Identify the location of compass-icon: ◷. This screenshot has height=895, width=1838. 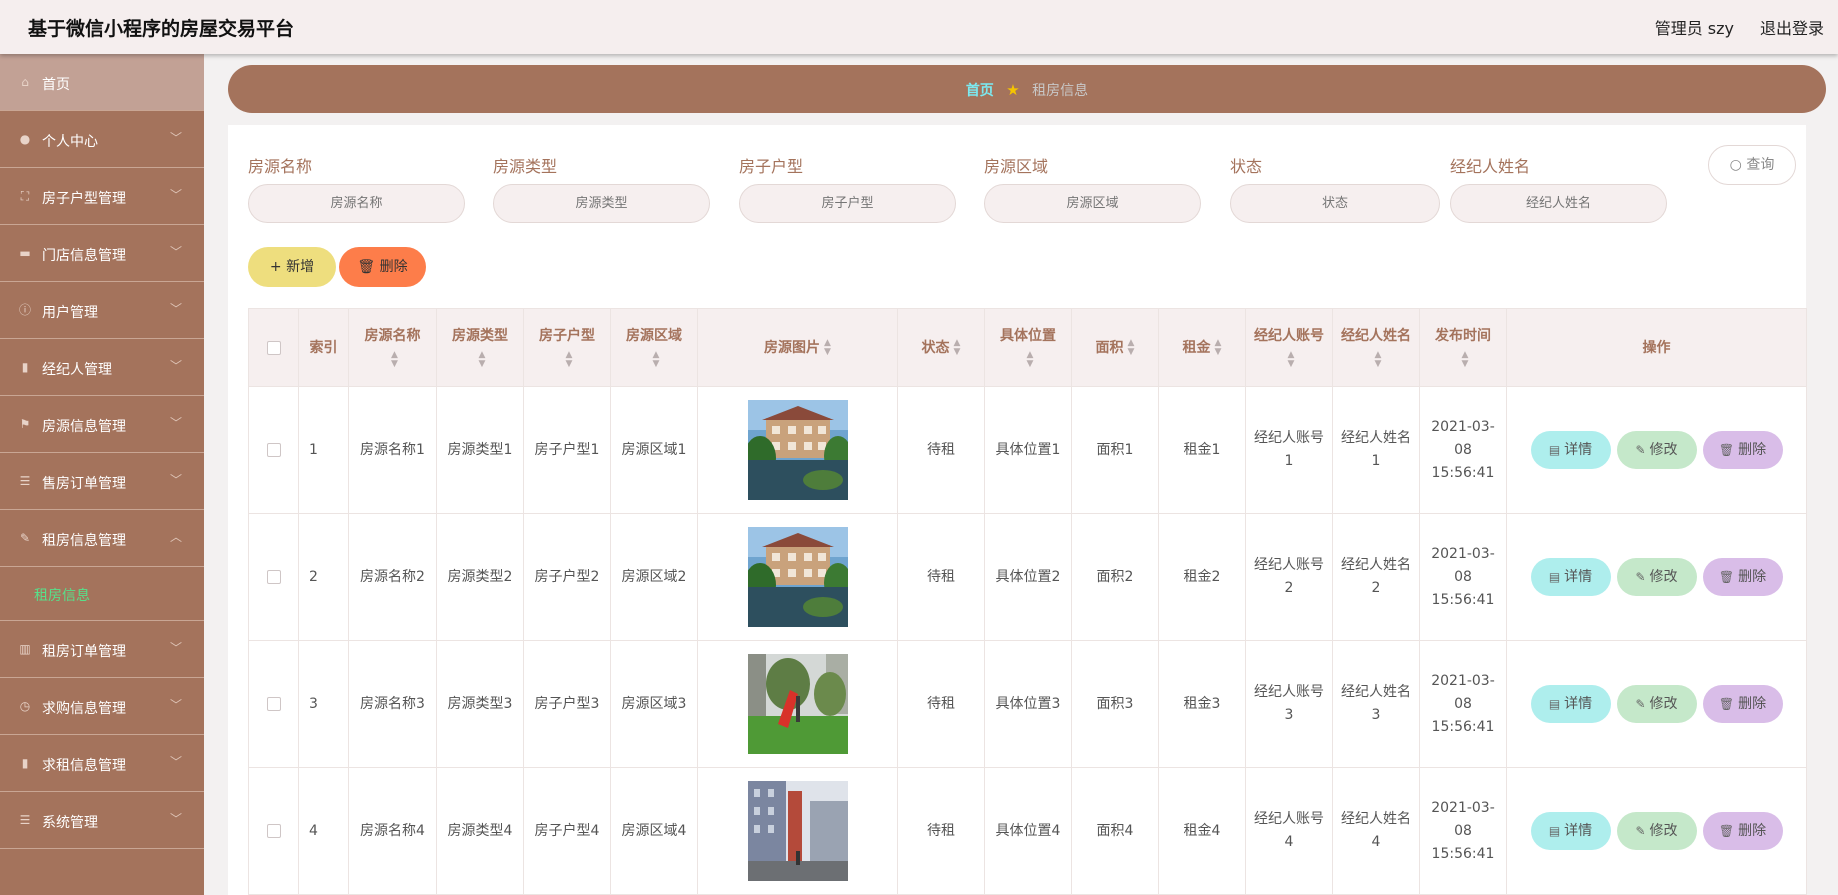
(25, 706).